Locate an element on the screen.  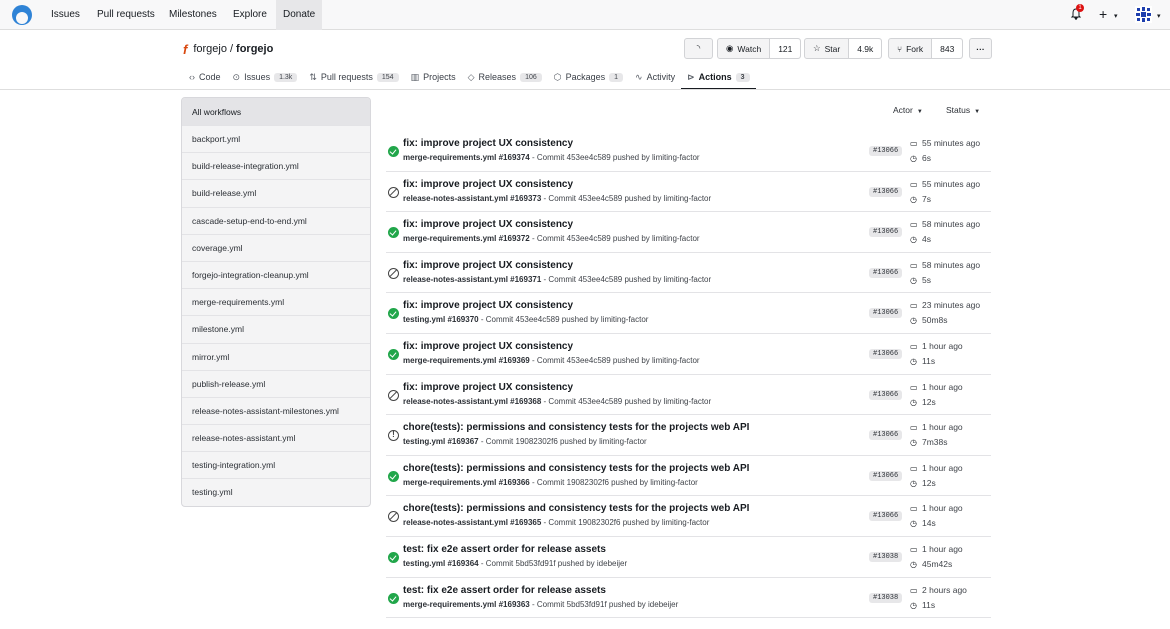
nav-donate: Donate is located at coordinates (299, 15).